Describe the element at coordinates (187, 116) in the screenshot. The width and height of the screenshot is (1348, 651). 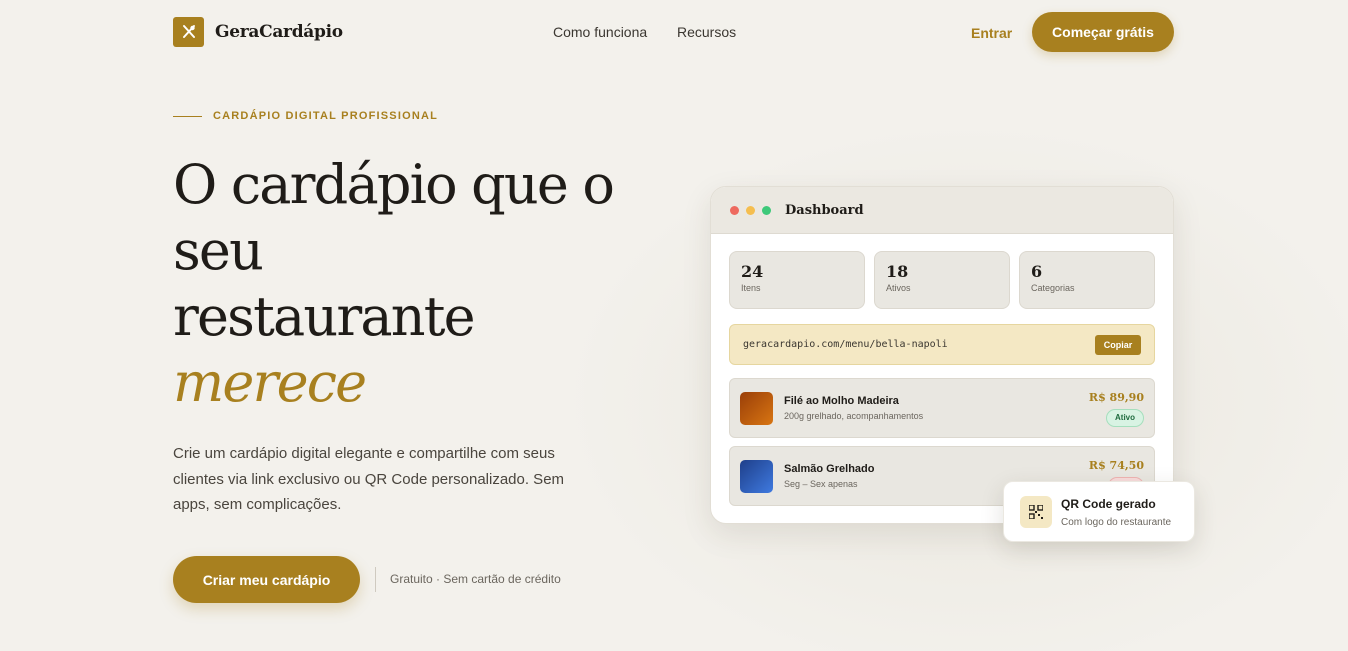
I see `eyebrow-line` at that location.